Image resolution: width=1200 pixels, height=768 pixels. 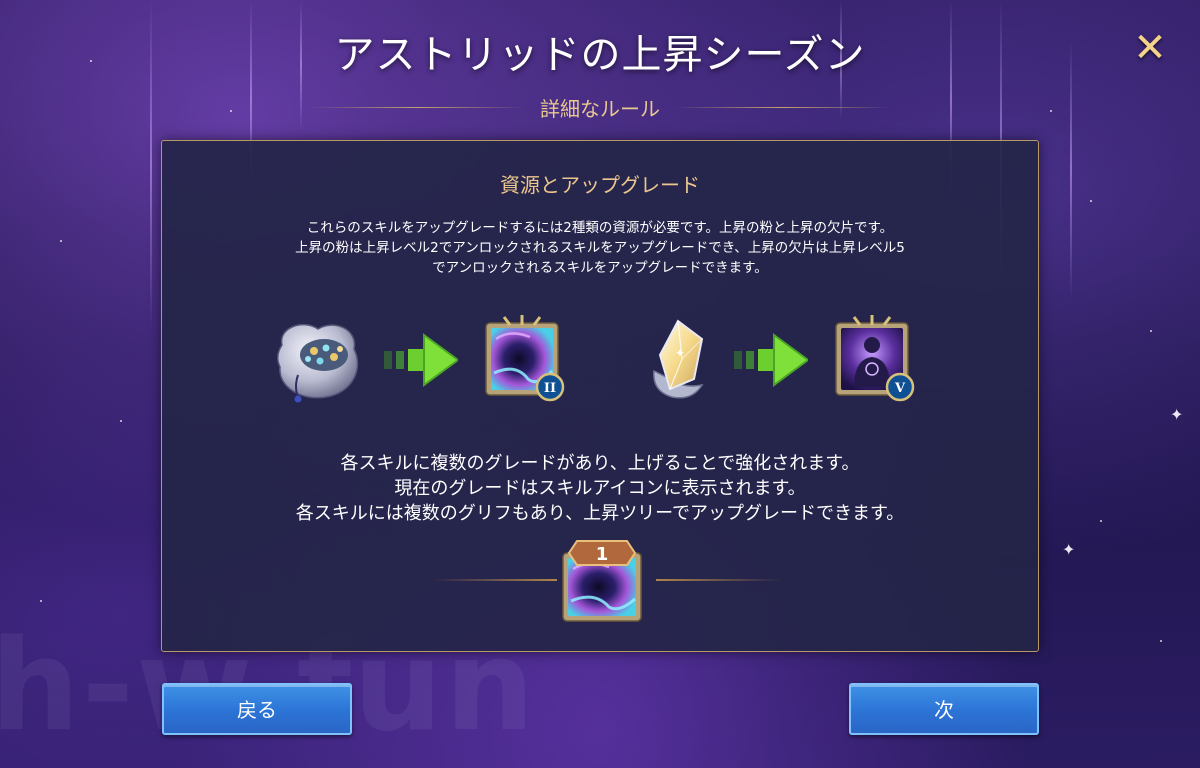 I want to click on crystal-shard-icon: ✦, so click(x=678, y=359).